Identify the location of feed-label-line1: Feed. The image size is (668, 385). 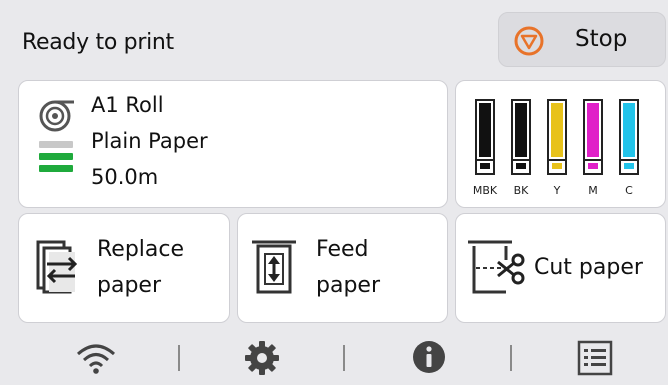
(342, 249).